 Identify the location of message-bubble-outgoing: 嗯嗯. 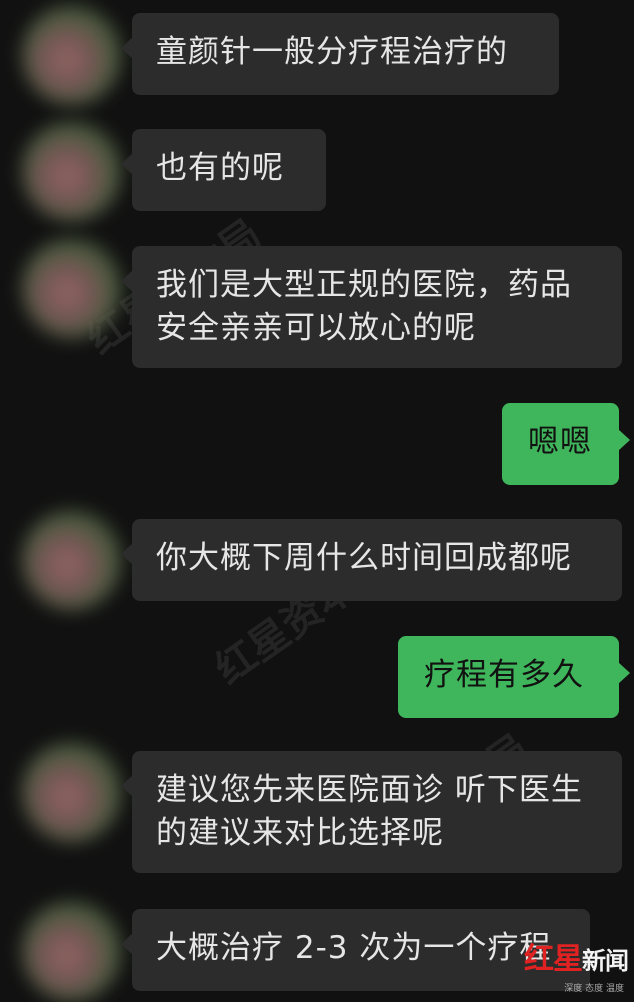
(566, 444).